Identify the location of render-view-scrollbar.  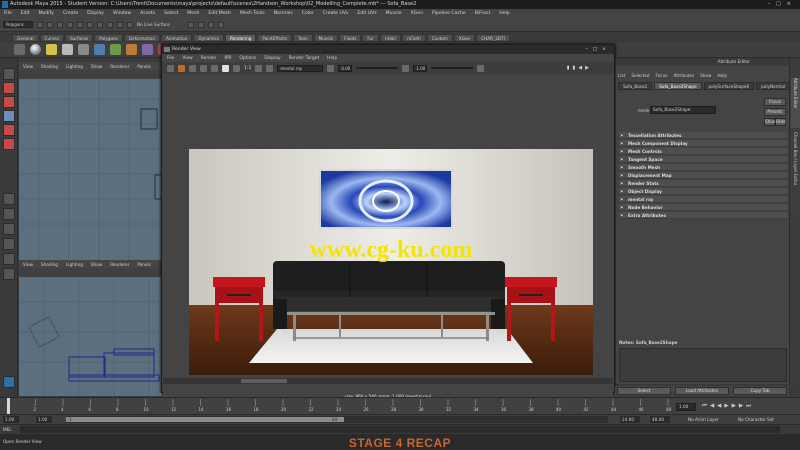
(388, 381).